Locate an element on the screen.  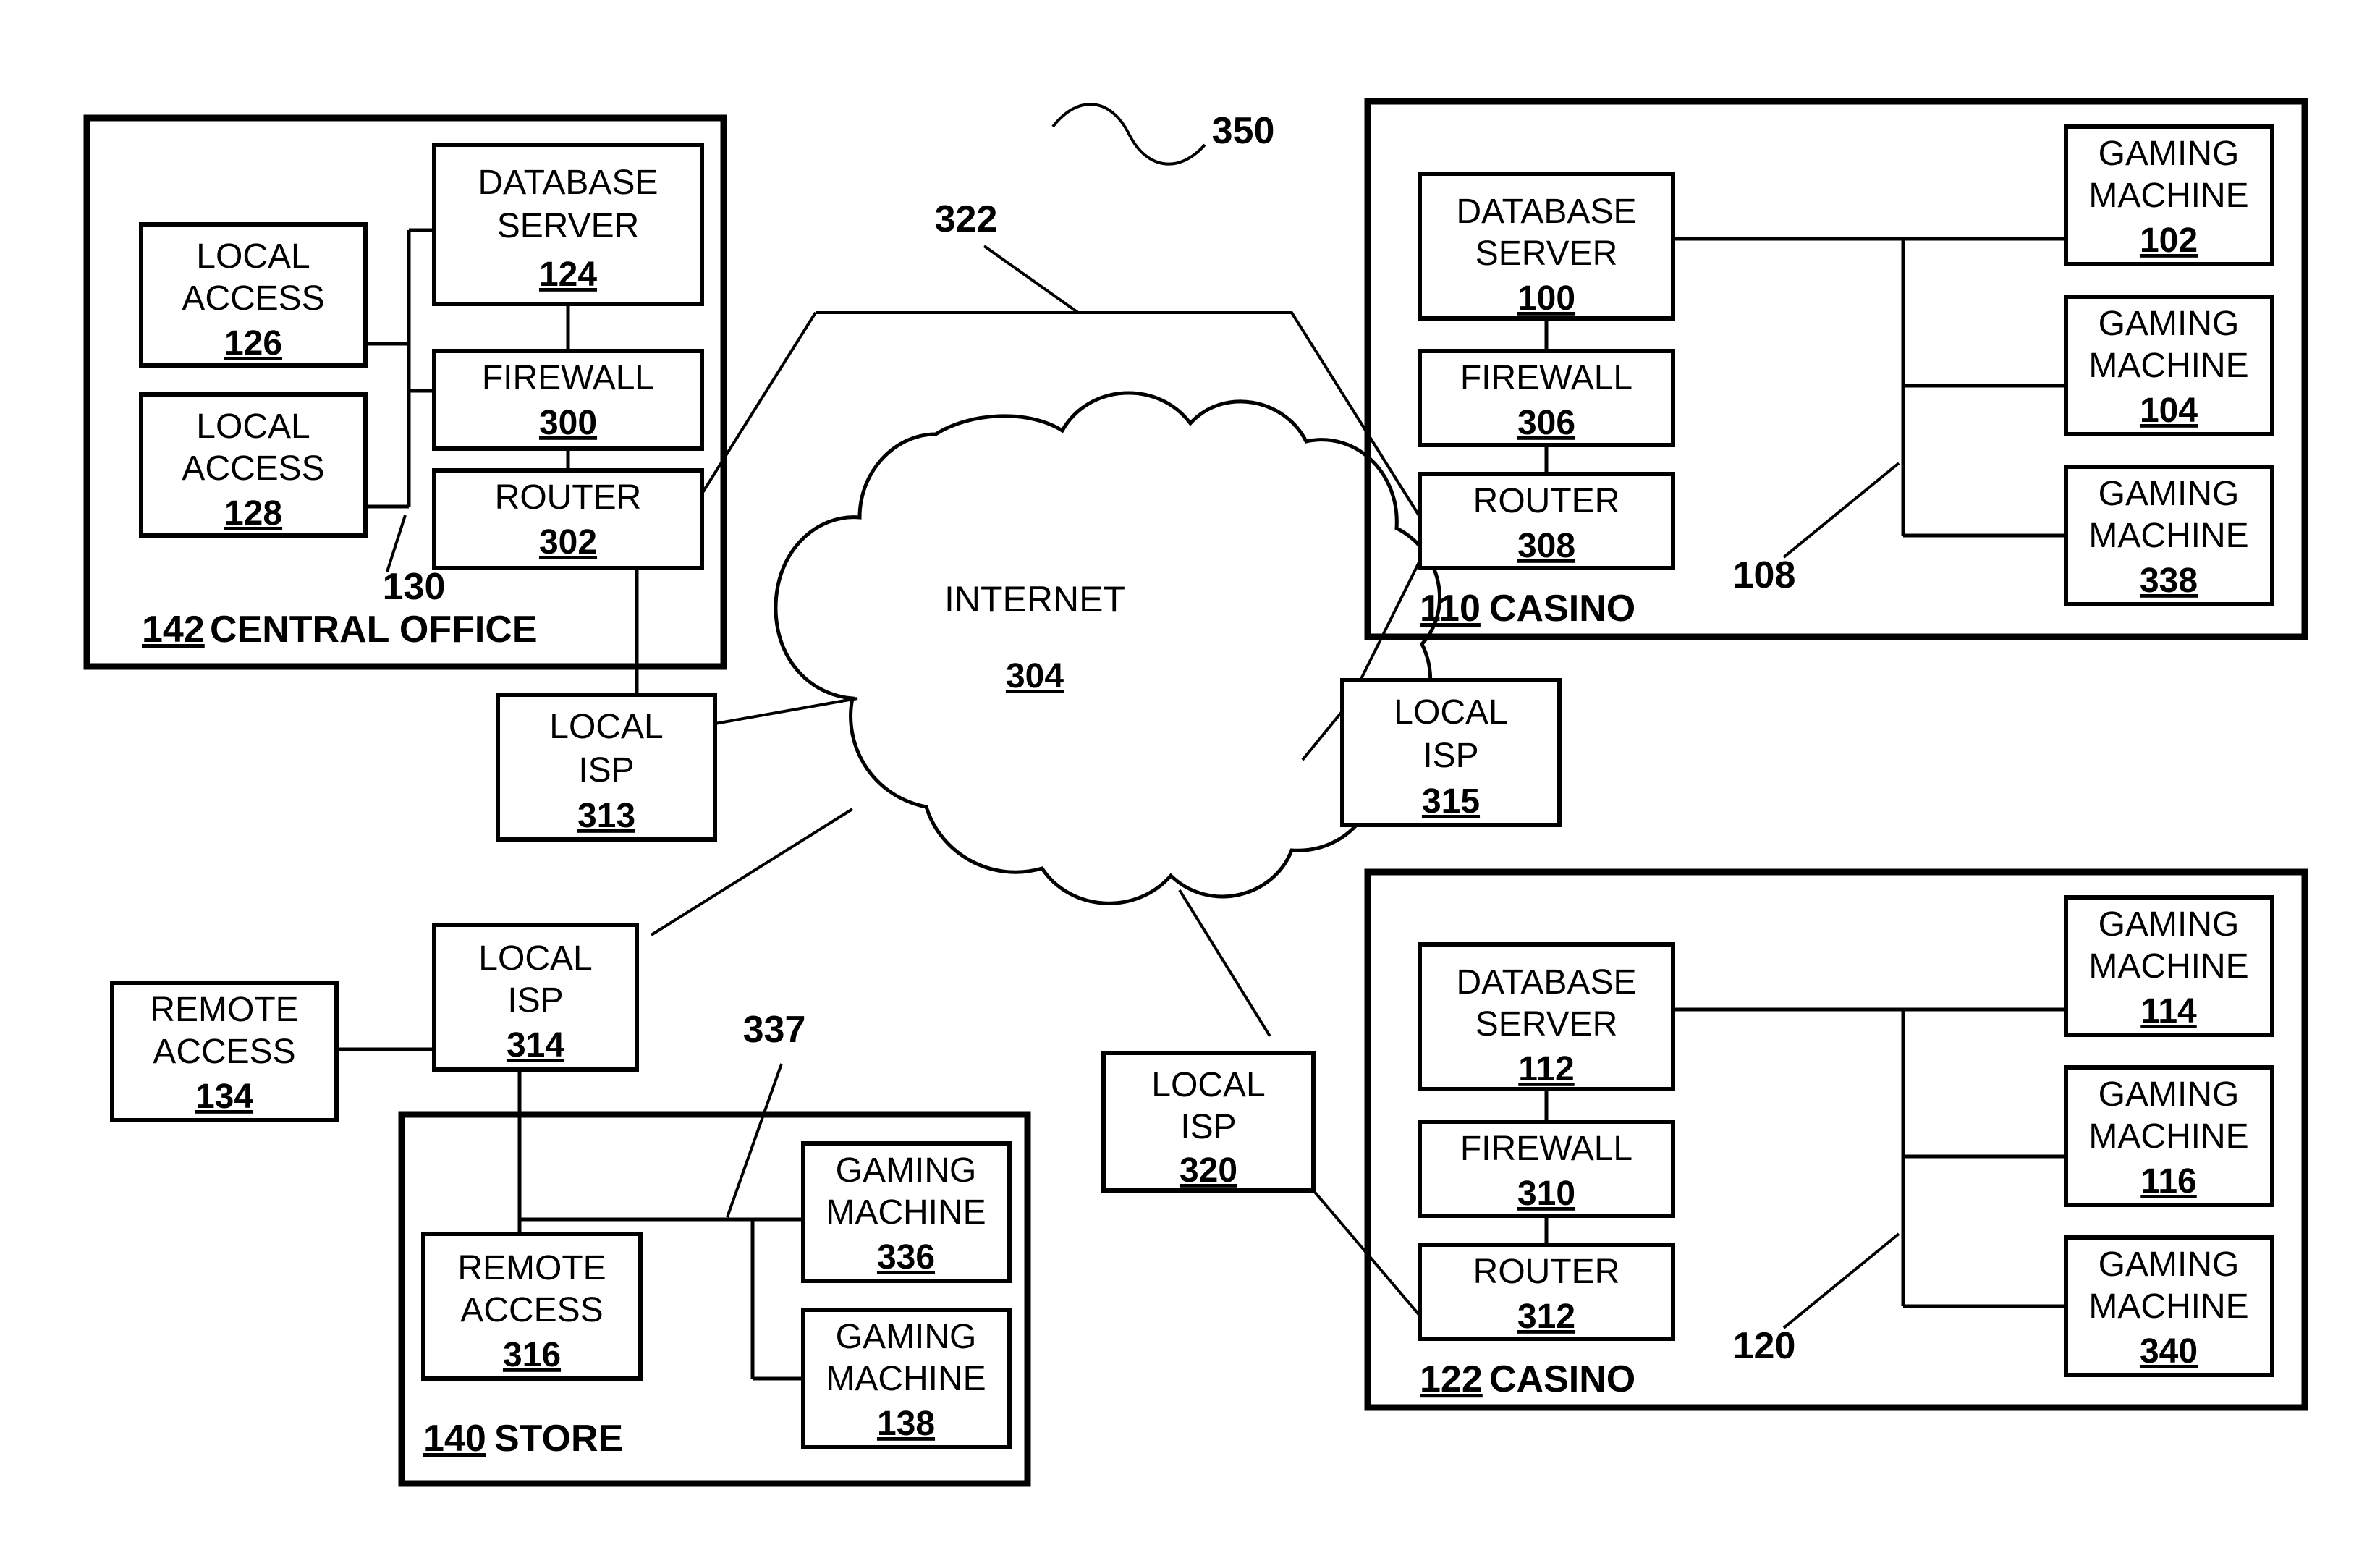
gaming-machine-340-number: 340 is located at coordinates (2169, 1351).